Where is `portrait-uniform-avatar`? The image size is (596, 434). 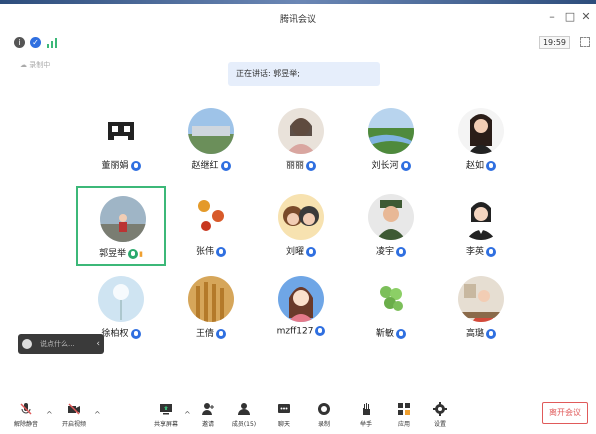 portrait-uniform-avatar is located at coordinates (391, 217).